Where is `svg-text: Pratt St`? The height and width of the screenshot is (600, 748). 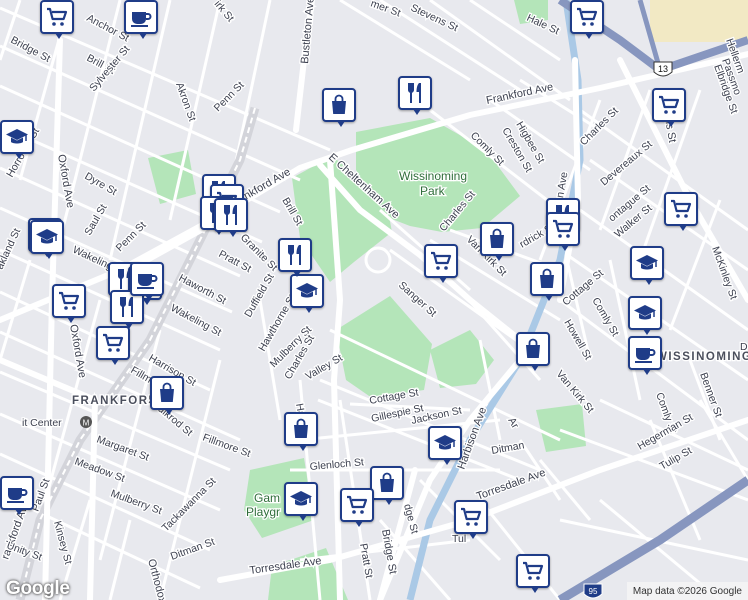
svg-text: Pratt St is located at coordinates (235, 261).